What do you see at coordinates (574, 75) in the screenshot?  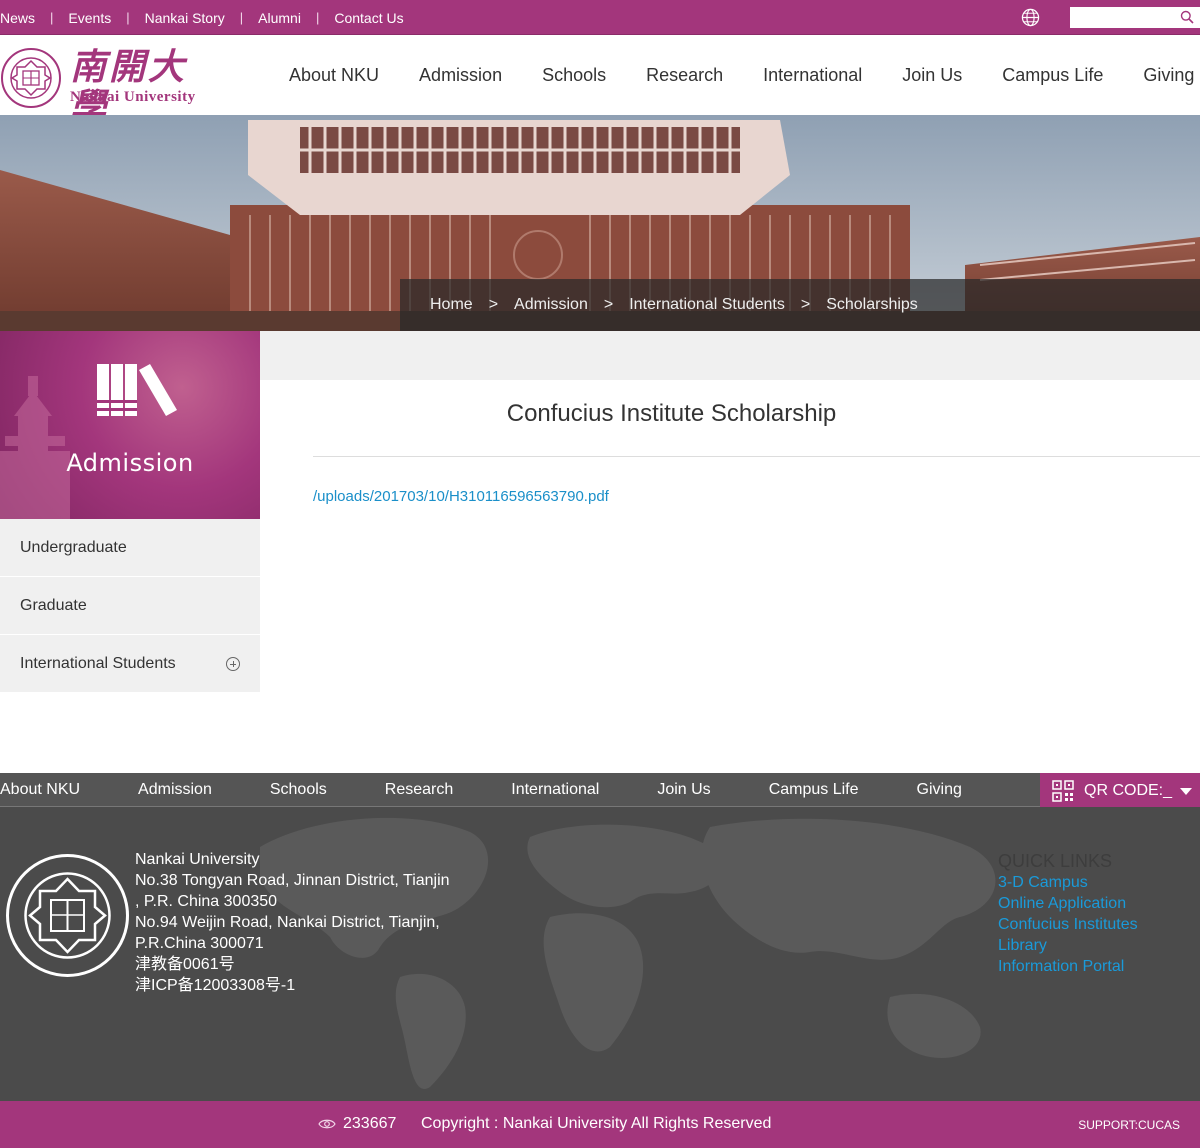 I see `nav-schools: Schools` at bounding box center [574, 75].